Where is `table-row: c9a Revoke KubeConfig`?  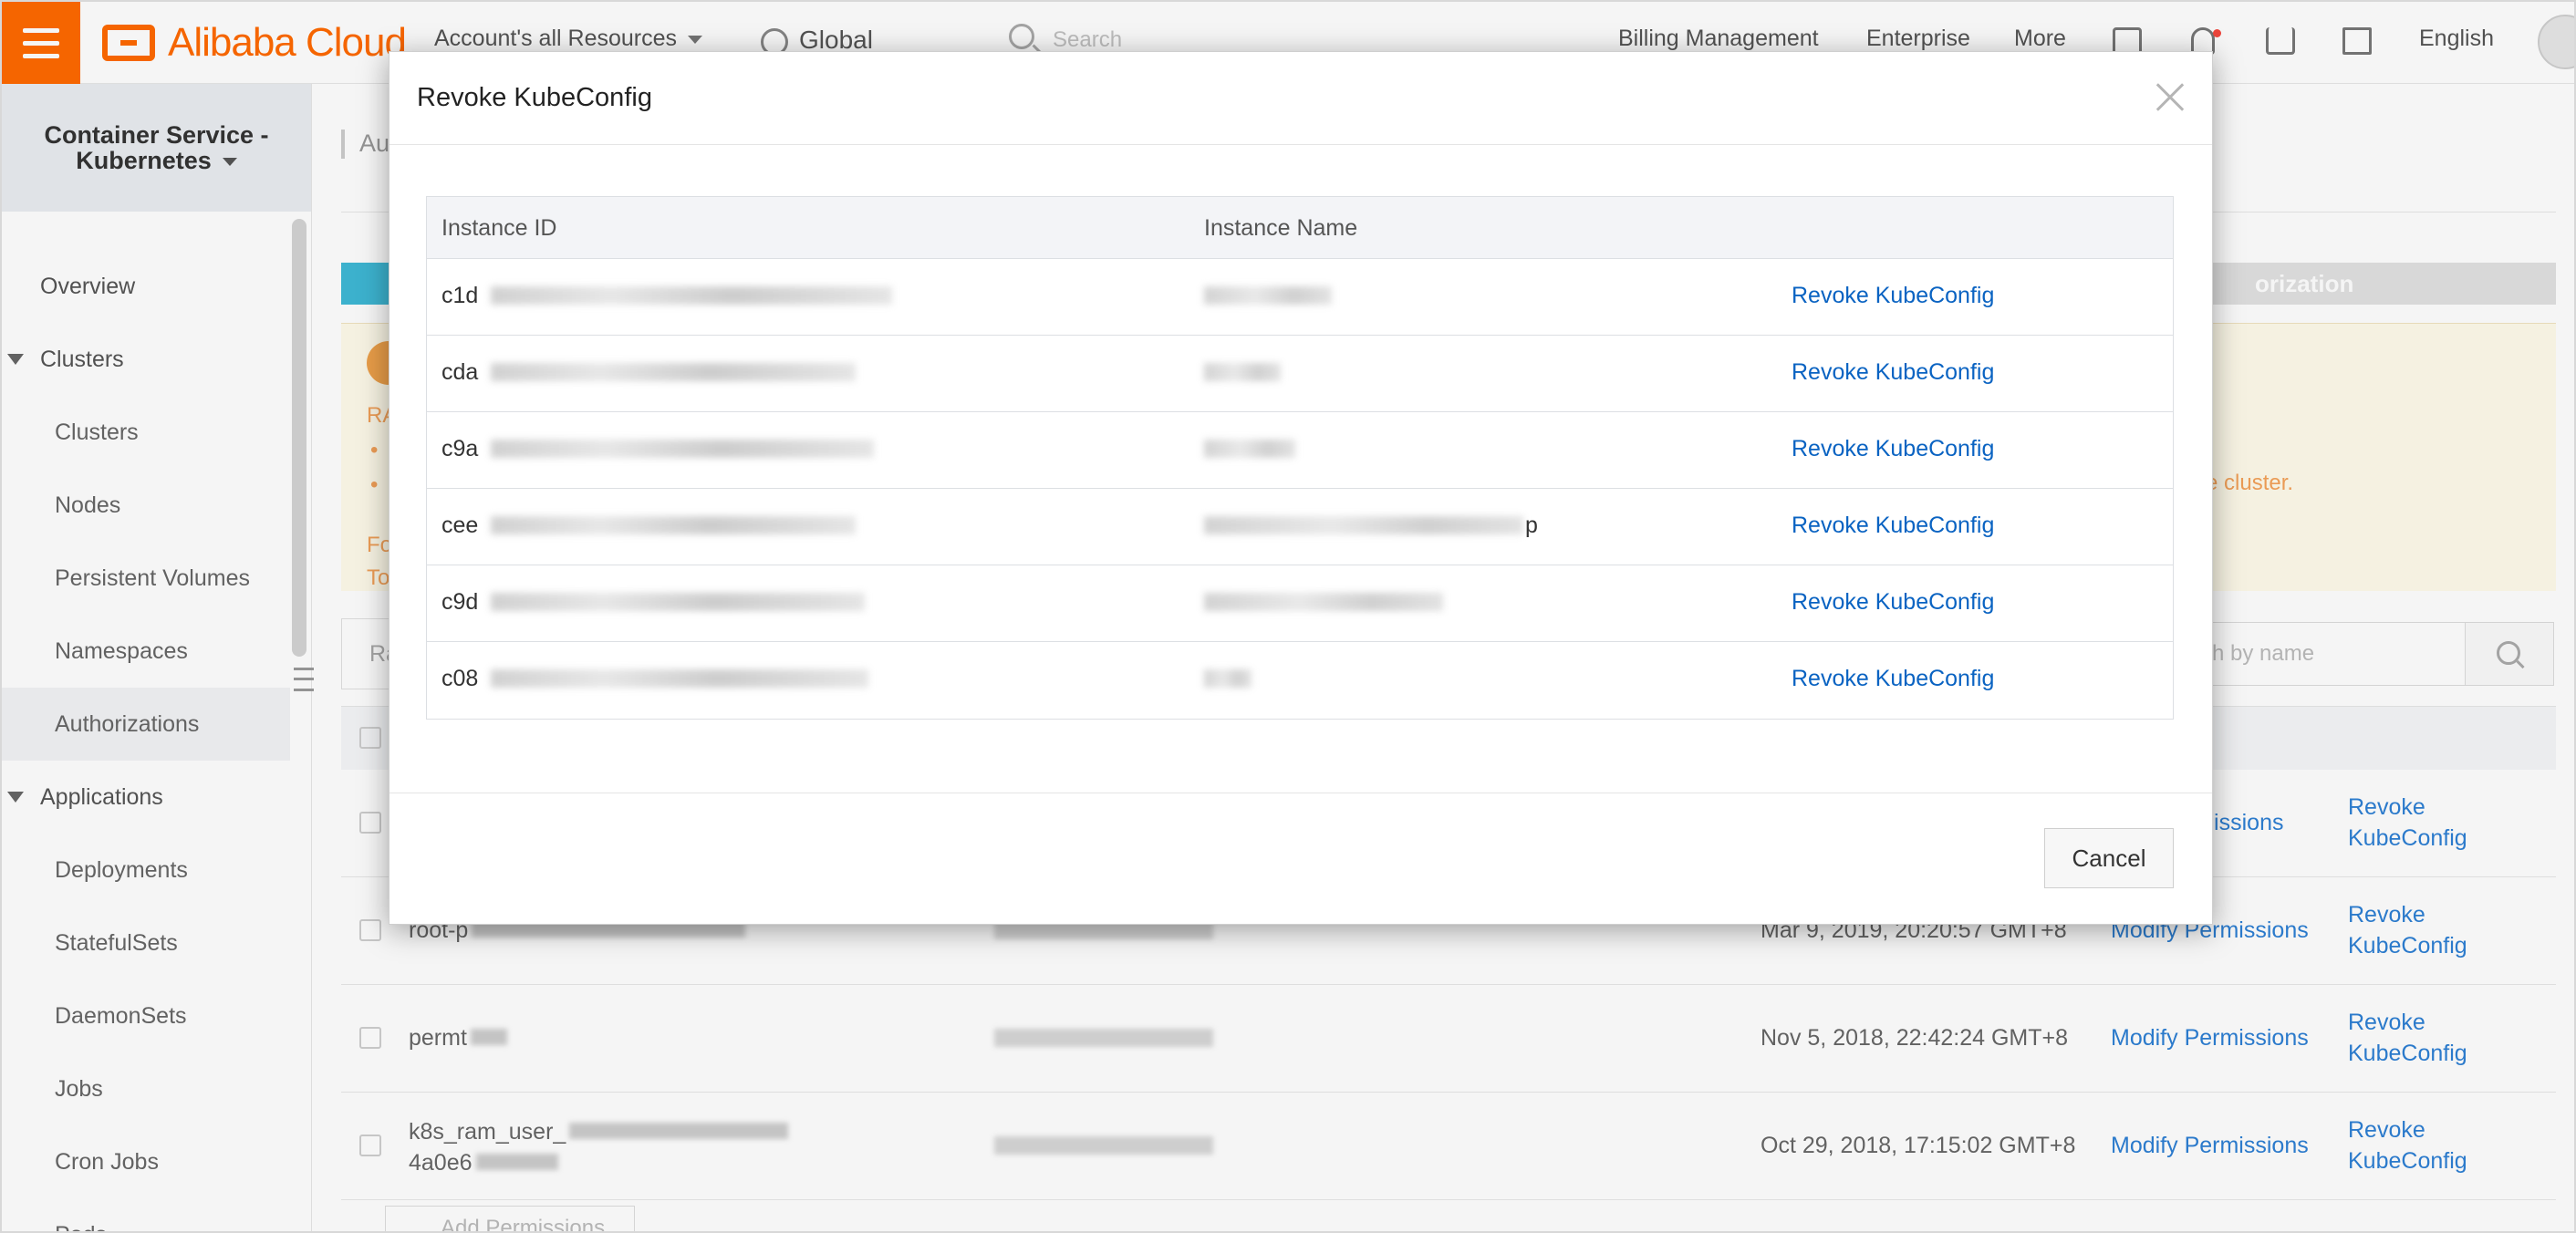 table-row: c9a Revoke KubeConfig is located at coordinates (1300, 450).